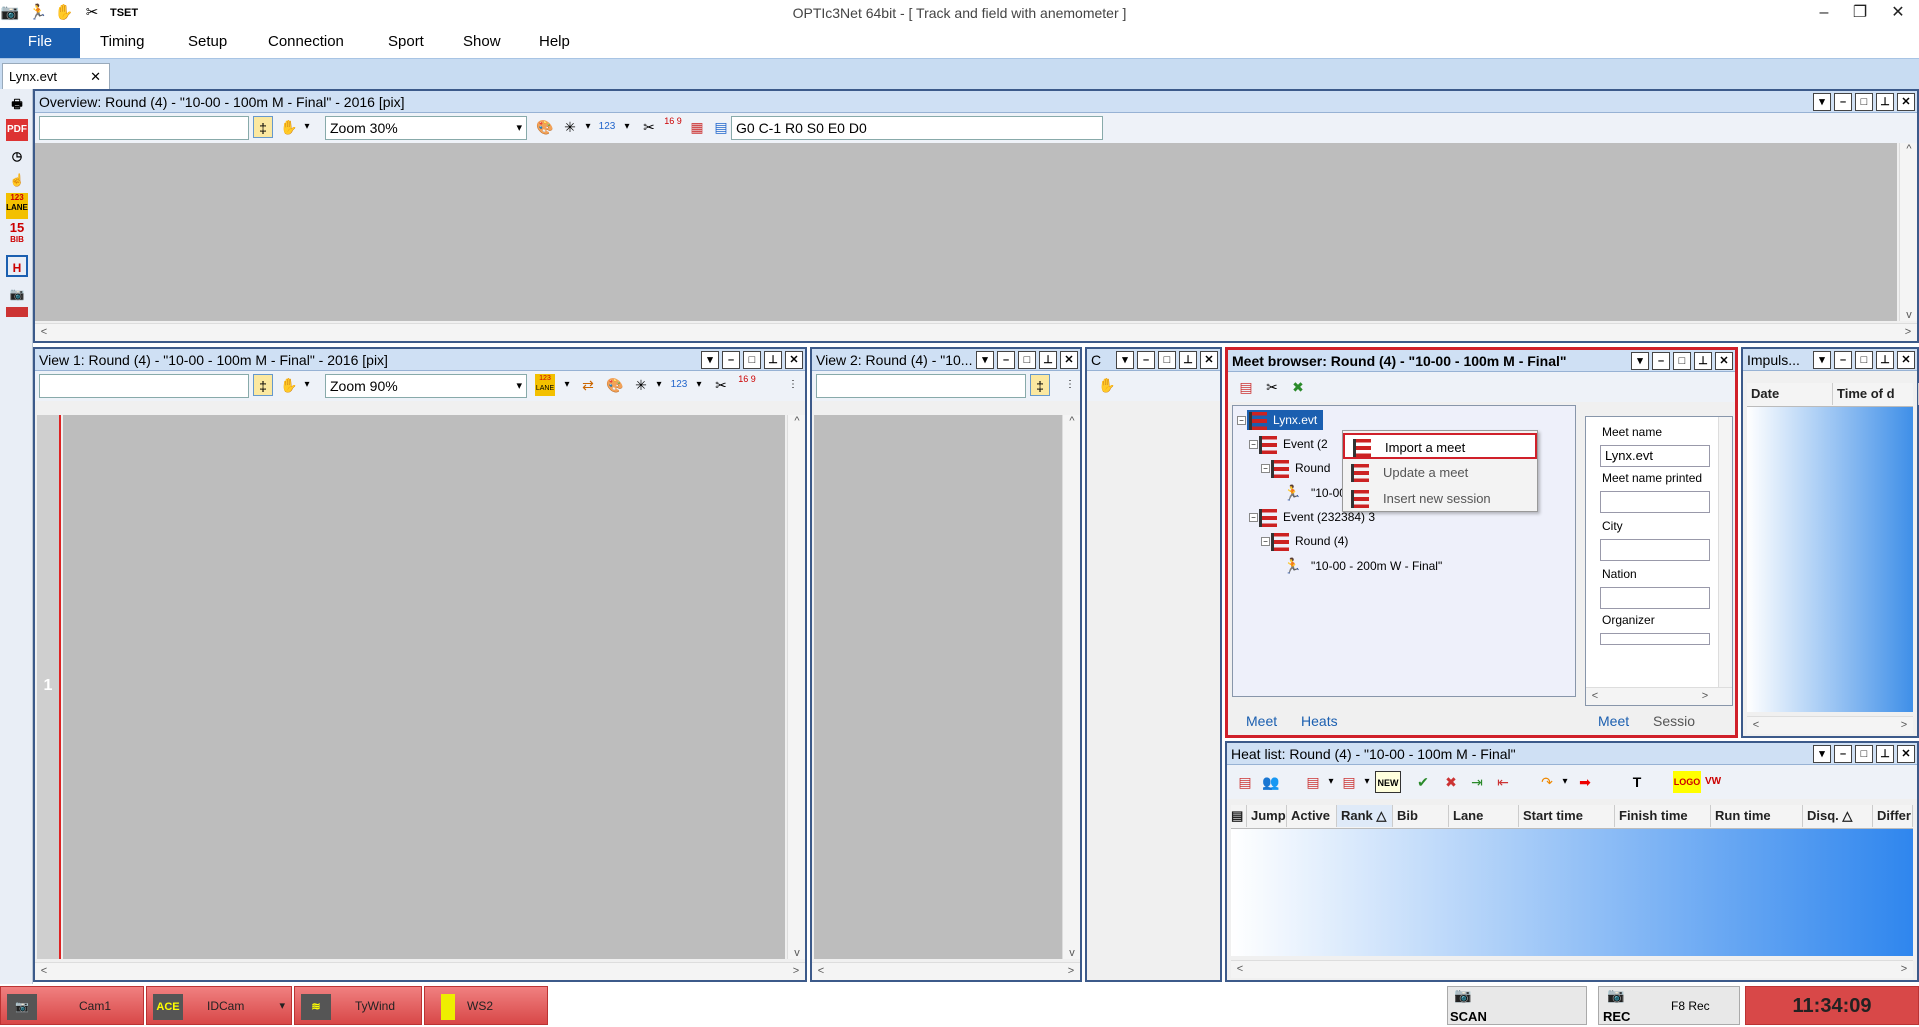  What do you see at coordinates (1293, 444) in the screenshot?
I see `tree-event-1: Event (2` at bounding box center [1293, 444].